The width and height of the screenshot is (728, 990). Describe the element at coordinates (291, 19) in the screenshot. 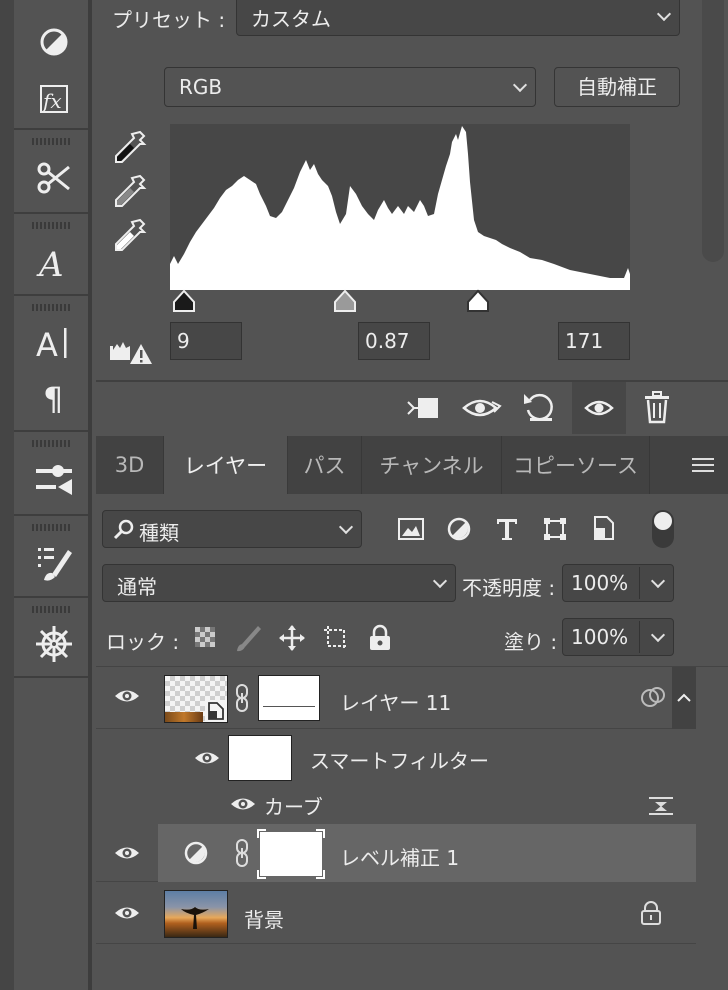

I see `preset-value: カスタム` at that location.